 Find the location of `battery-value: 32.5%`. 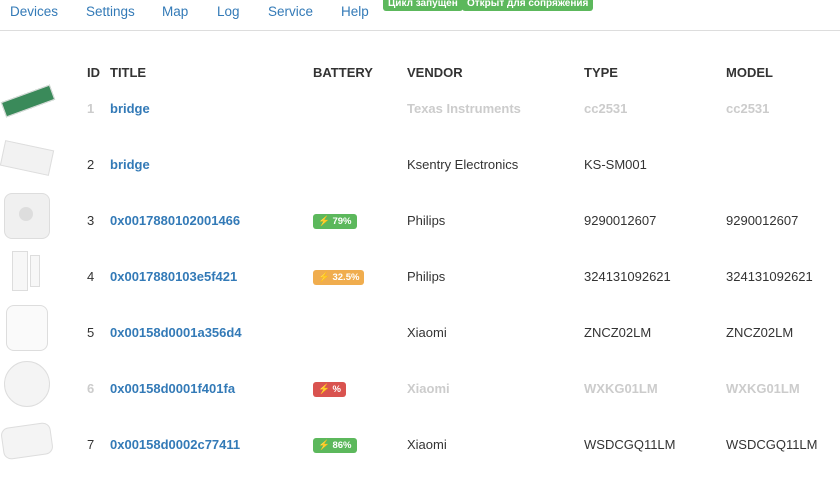

battery-value: 32.5% is located at coordinates (346, 277).